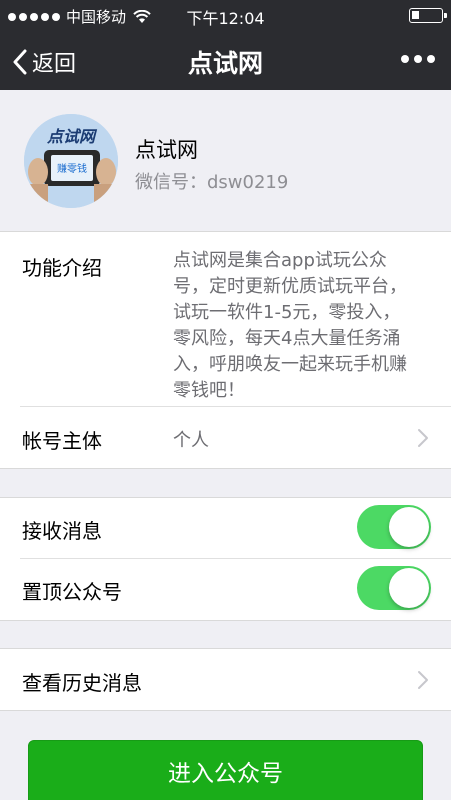 The image size is (451, 800). Describe the element at coordinates (225, 528) in the screenshot. I see `receive-messages-row: 接收消息` at that location.